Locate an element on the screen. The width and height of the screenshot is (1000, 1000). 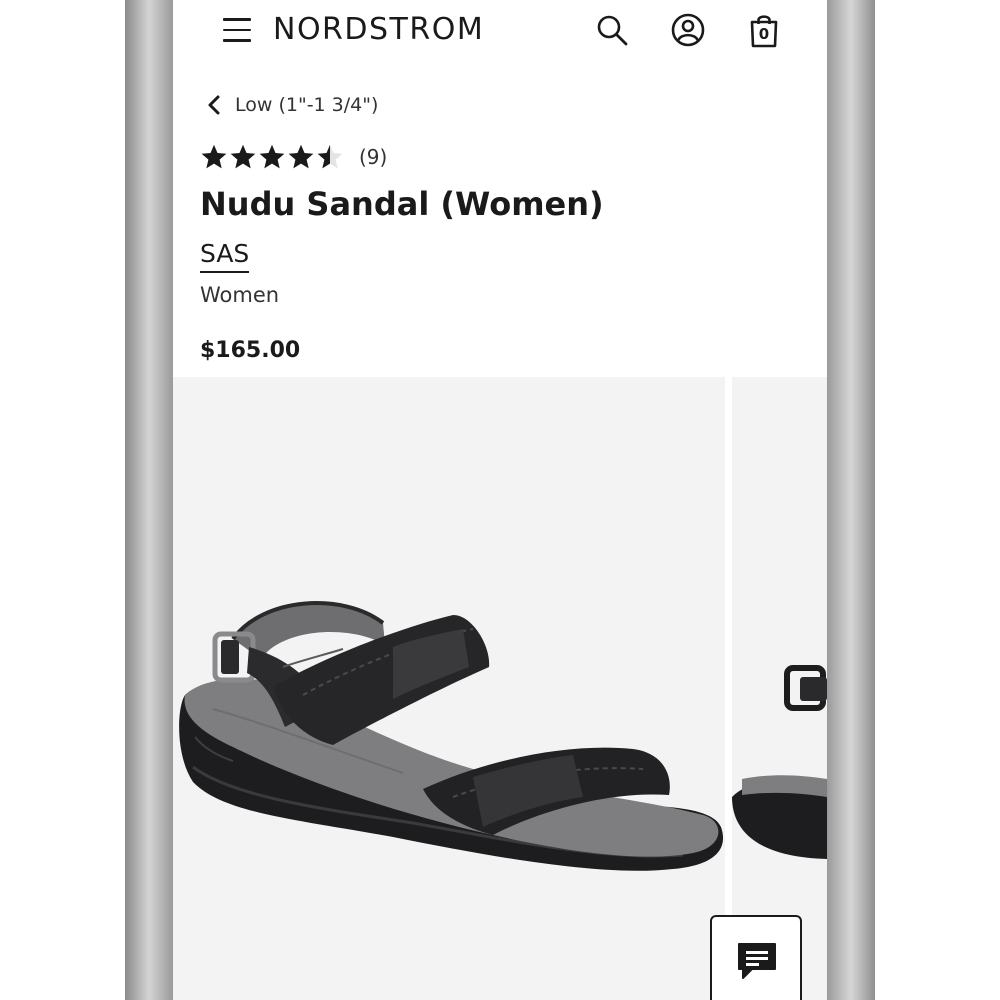
product-price: $165.00 is located at coordinates (250, 350).